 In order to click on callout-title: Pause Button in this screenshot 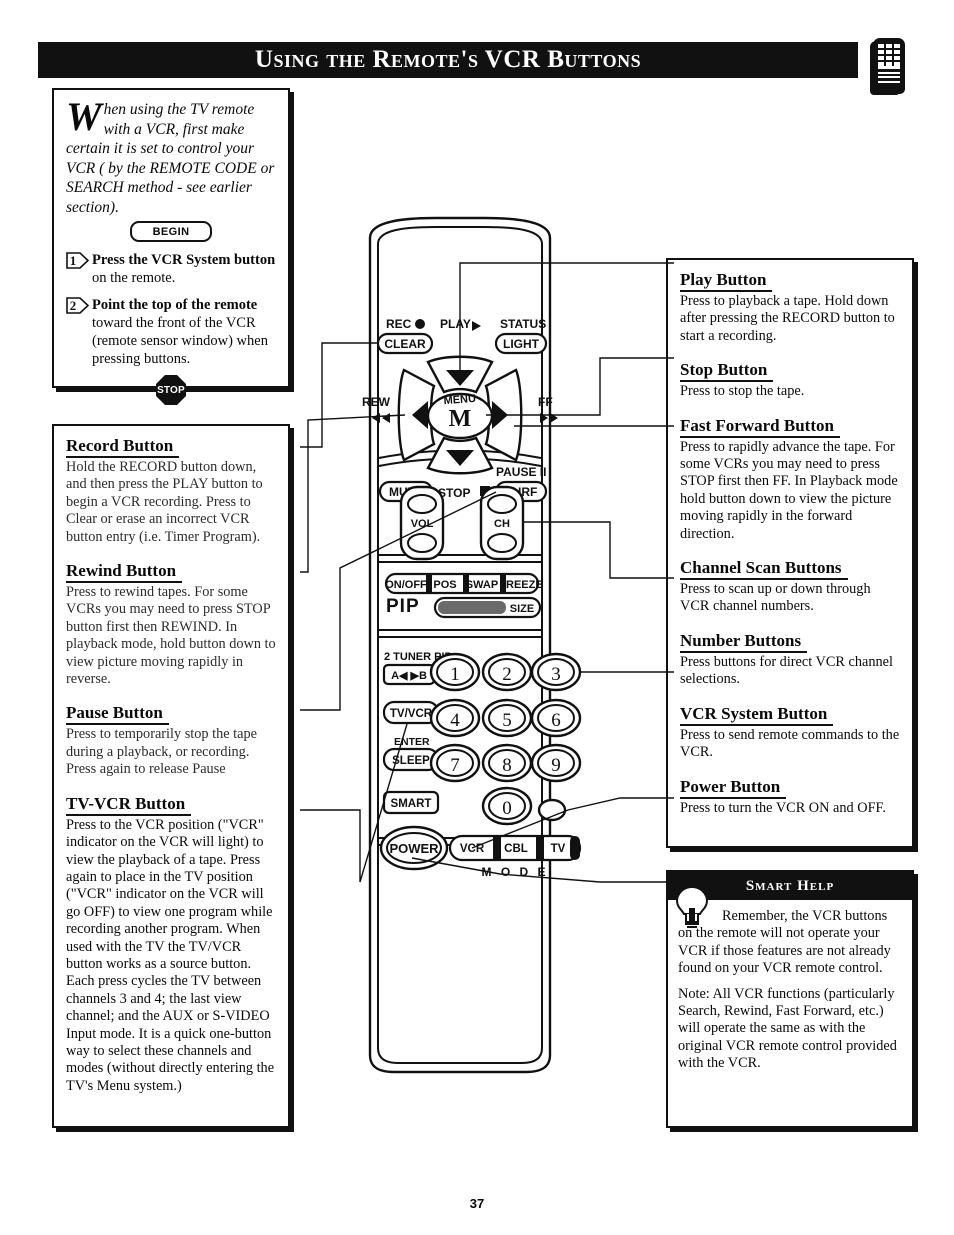, I will do `click(117, 714)`.